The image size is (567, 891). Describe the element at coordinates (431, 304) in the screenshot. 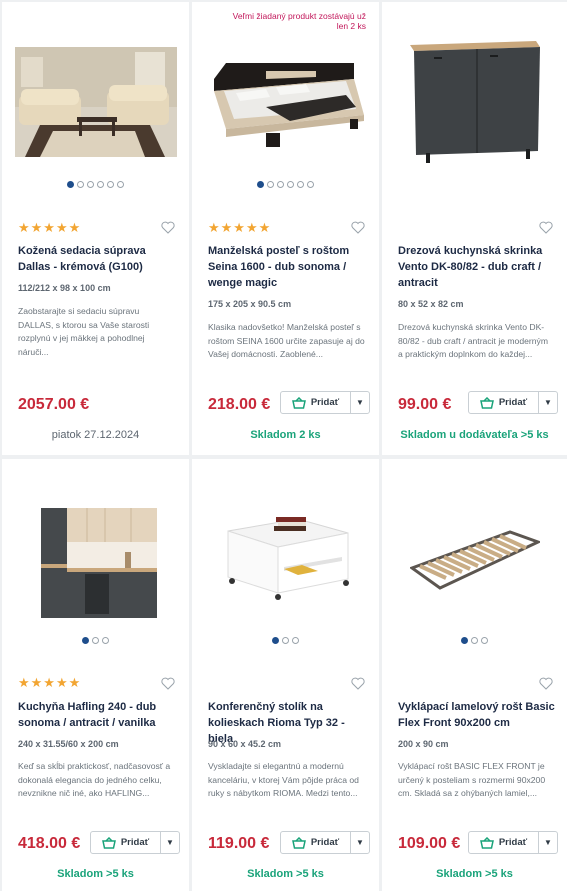

I see `product-dimensions: 80 x 52 x 82 cm` at that location.